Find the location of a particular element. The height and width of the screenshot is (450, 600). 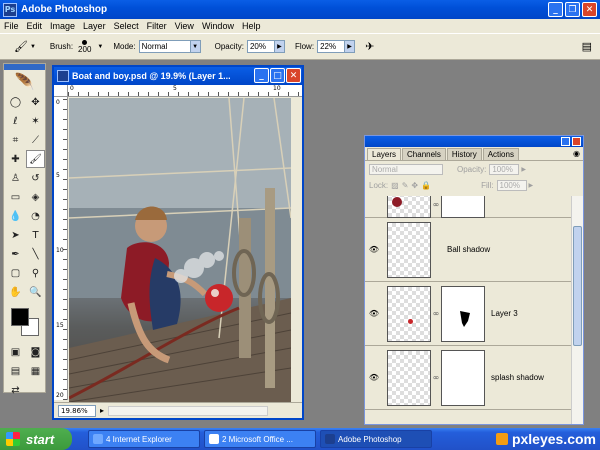

lock-all-icon: 🔒 is located at coordinates (426, 185).